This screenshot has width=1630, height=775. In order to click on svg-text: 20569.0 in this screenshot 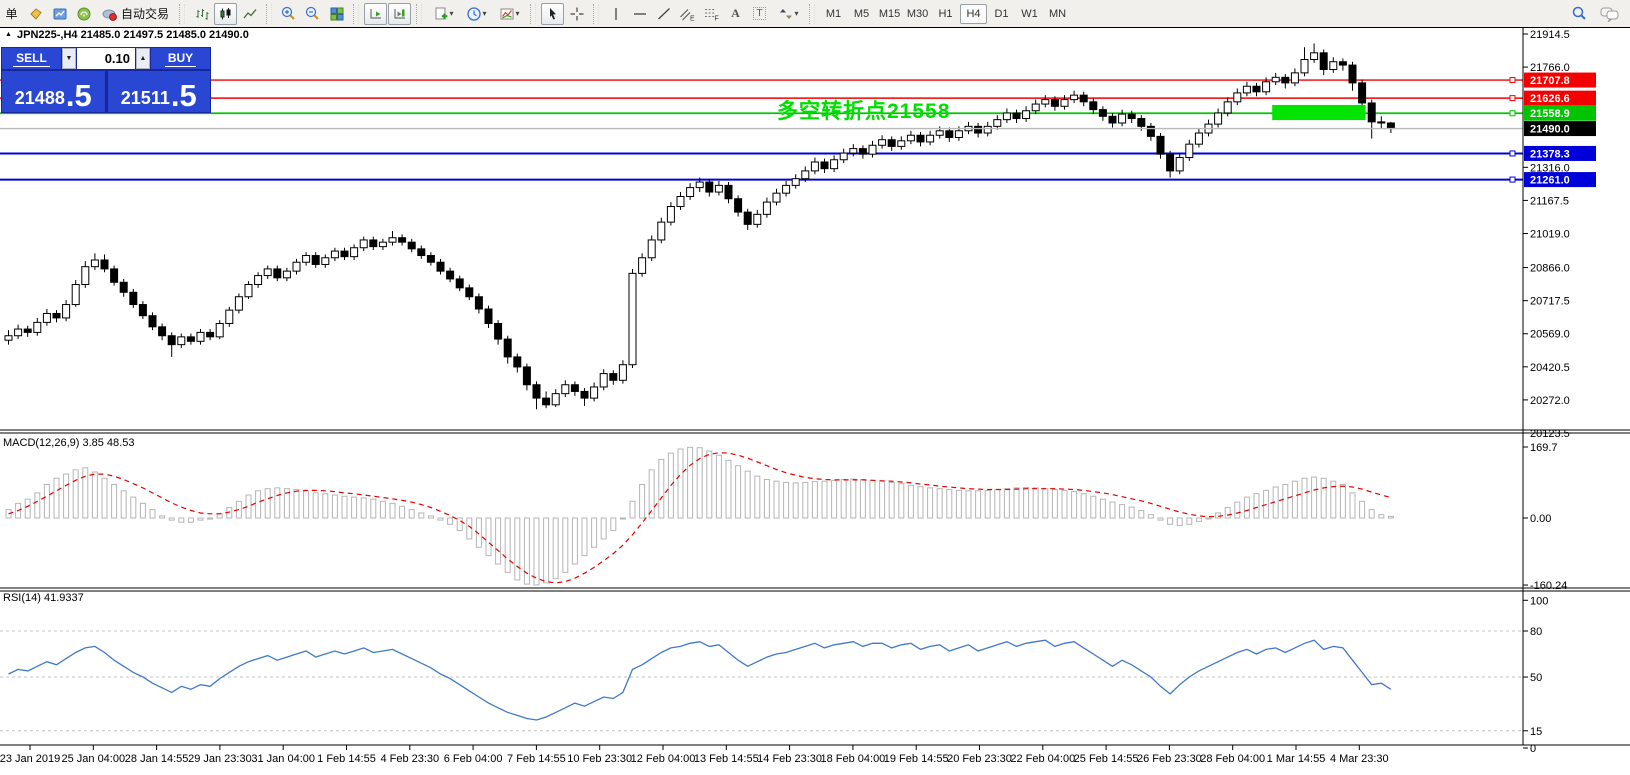, I will do `click(1550, 335)`.